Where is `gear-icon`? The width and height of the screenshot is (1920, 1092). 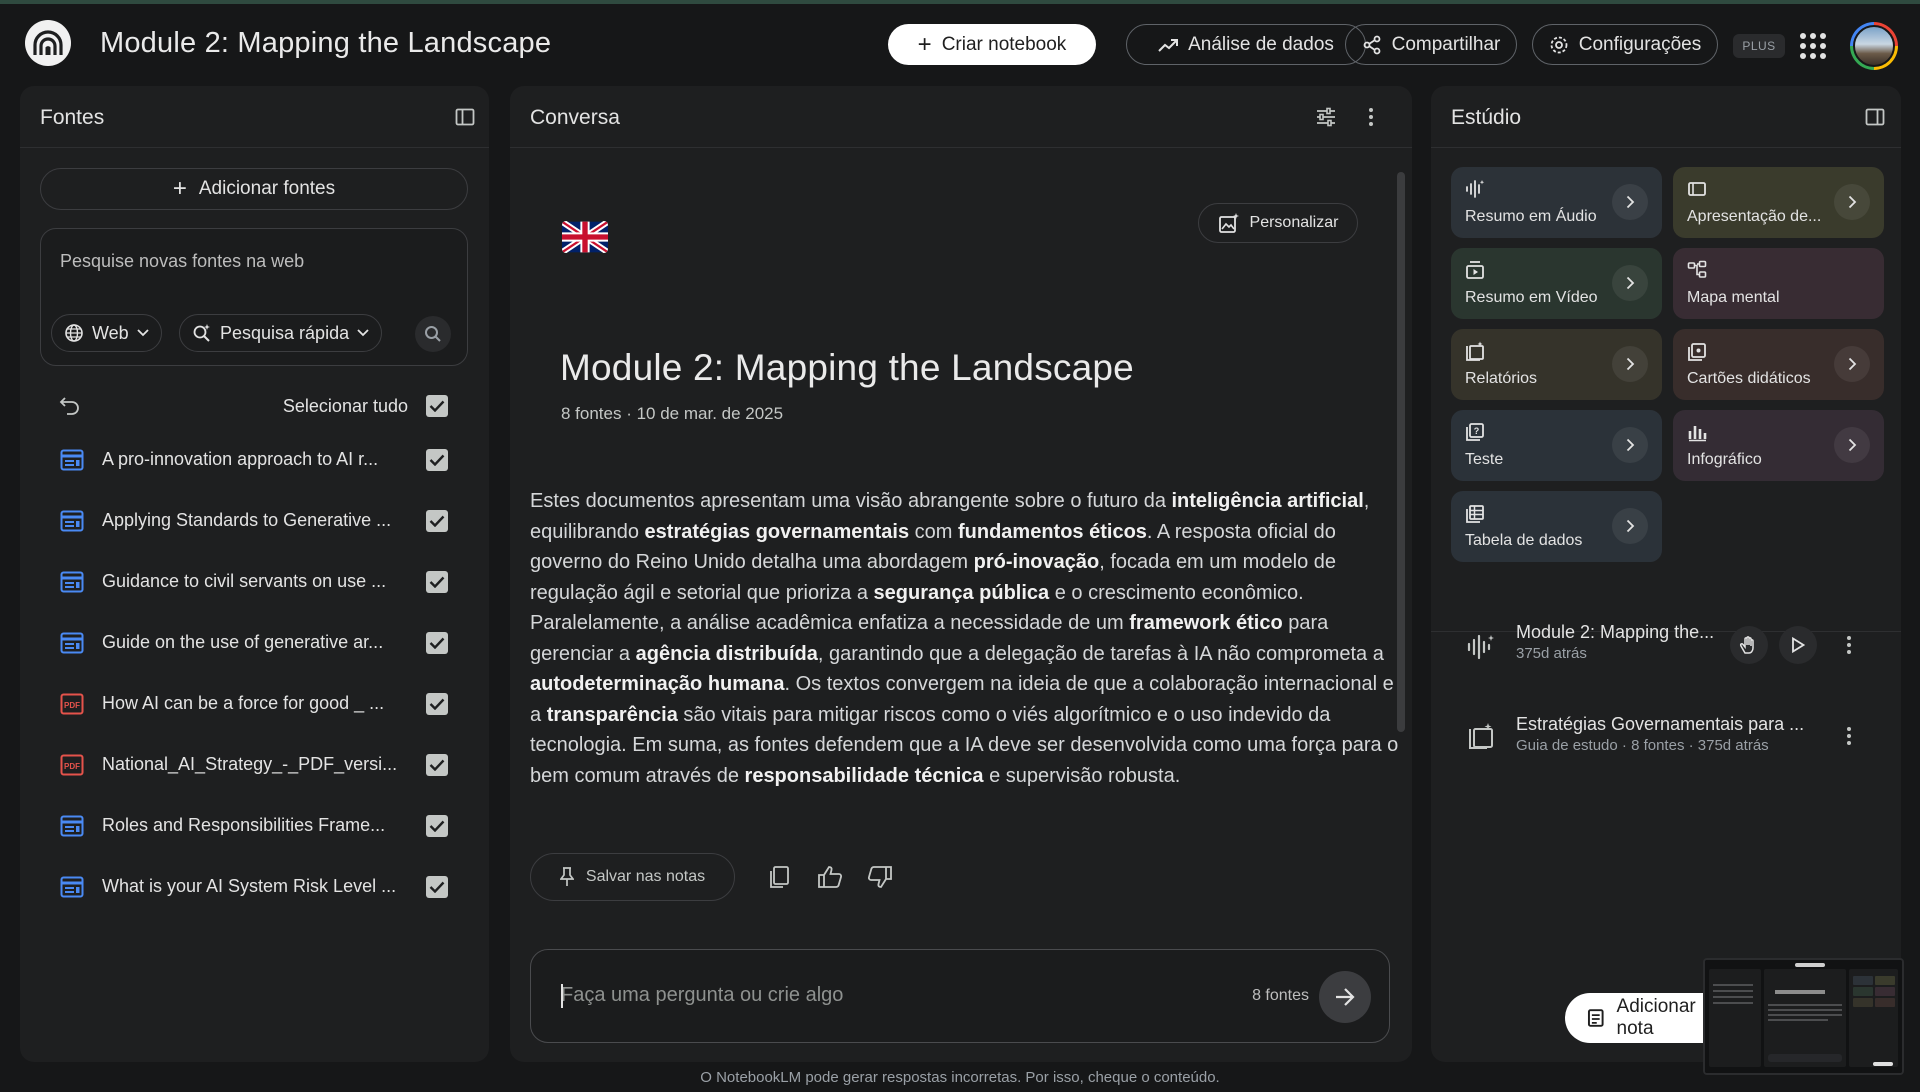
gear-icon is located at coordinates (1559, 44).